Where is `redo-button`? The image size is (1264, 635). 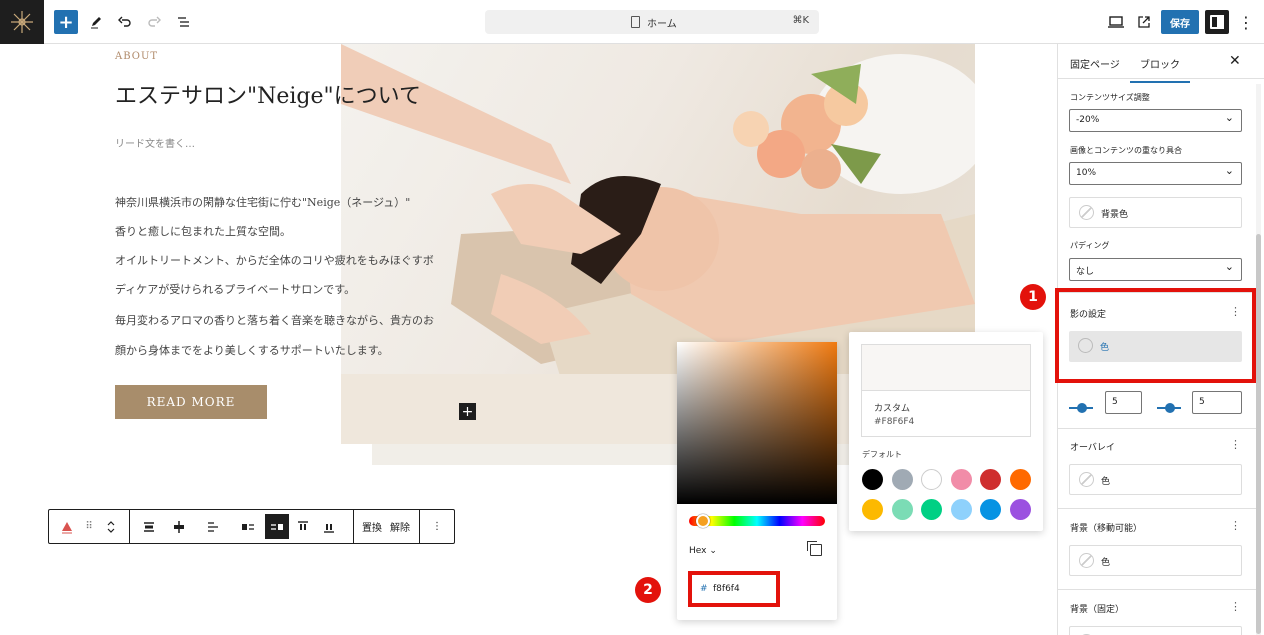
redo-button is located at coordinates (154, 22).